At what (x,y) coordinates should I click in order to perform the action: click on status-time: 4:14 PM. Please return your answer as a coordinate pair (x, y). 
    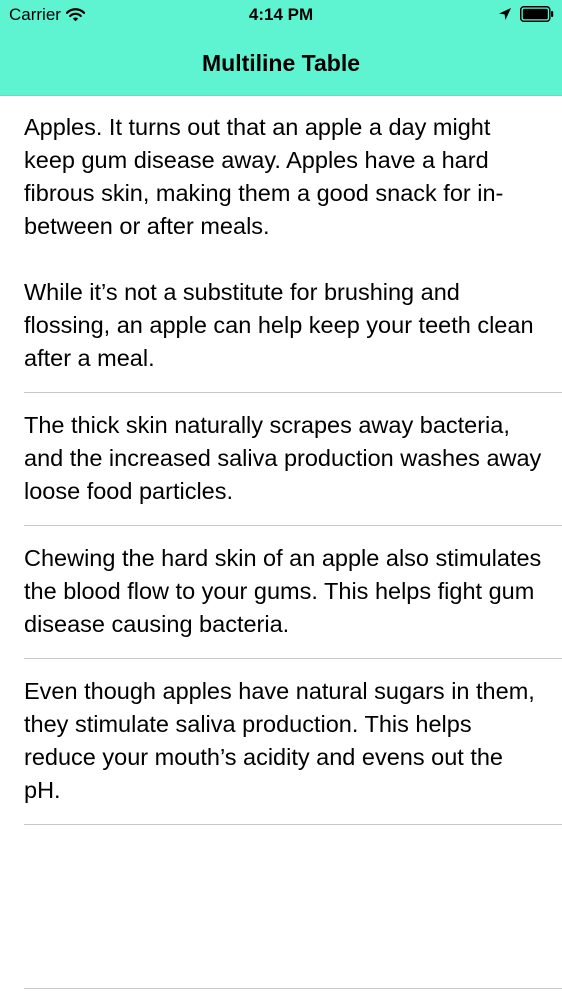
    Looking at the image, I should click on (281, 14).